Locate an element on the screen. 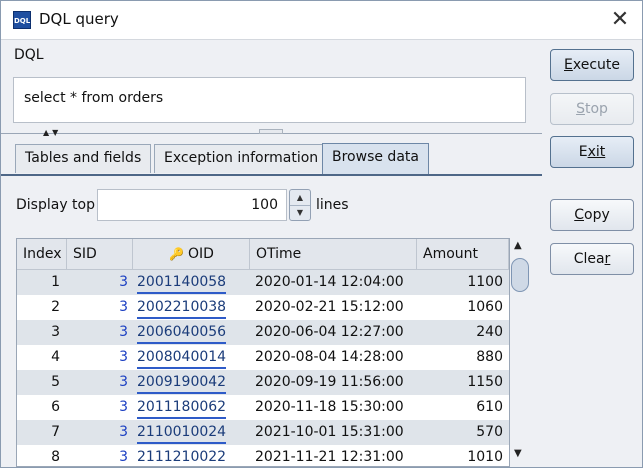 The image size is (643, 468). spinner-down-icon: ▼ is located at coordinates (300, 212).